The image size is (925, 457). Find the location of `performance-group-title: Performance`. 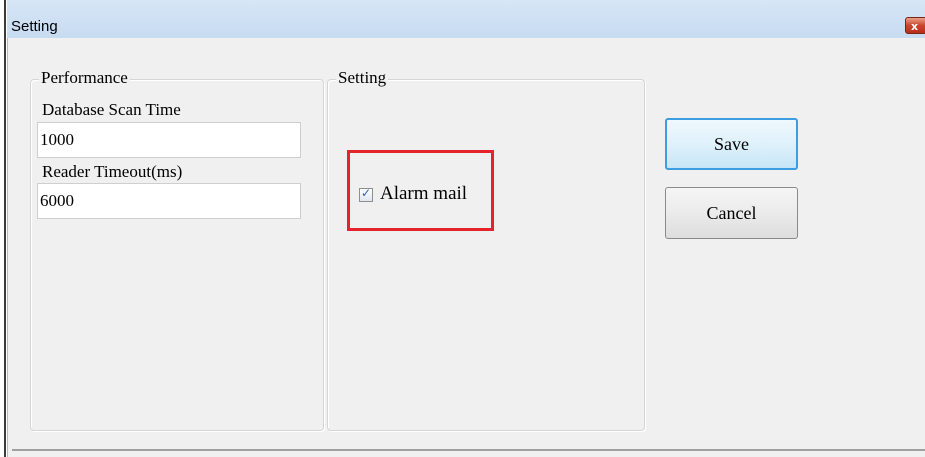

performance-group-title: Performance is located at coordinates (84, 78).